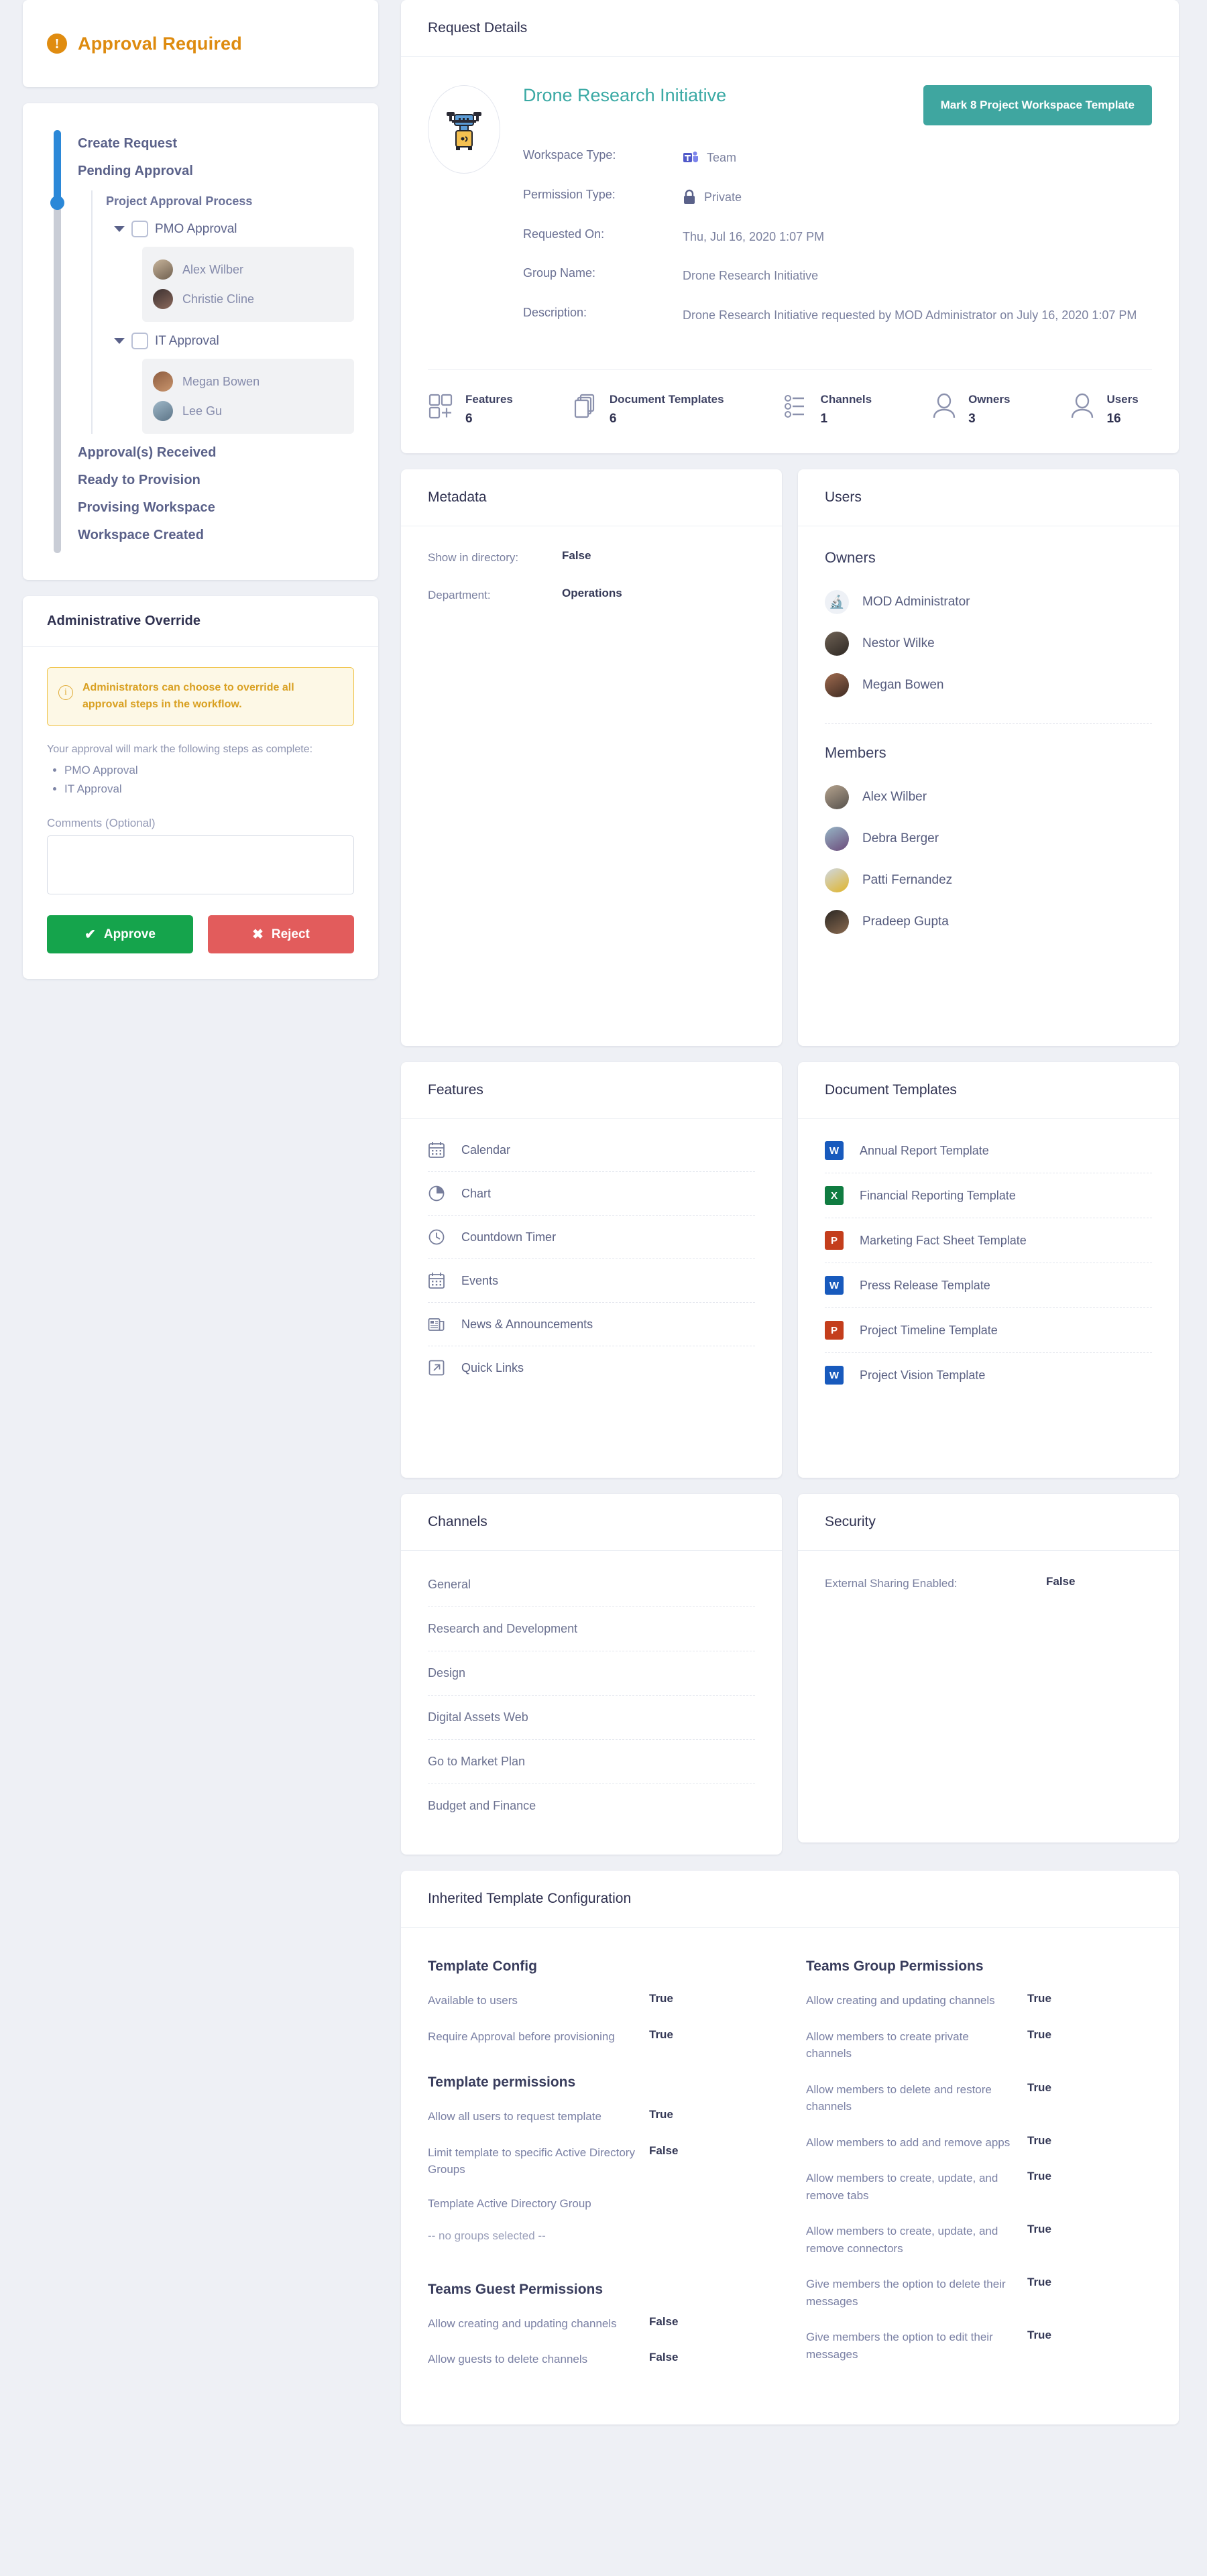  I want to click on approve-button: ✔ Approve, so click(120, 934).